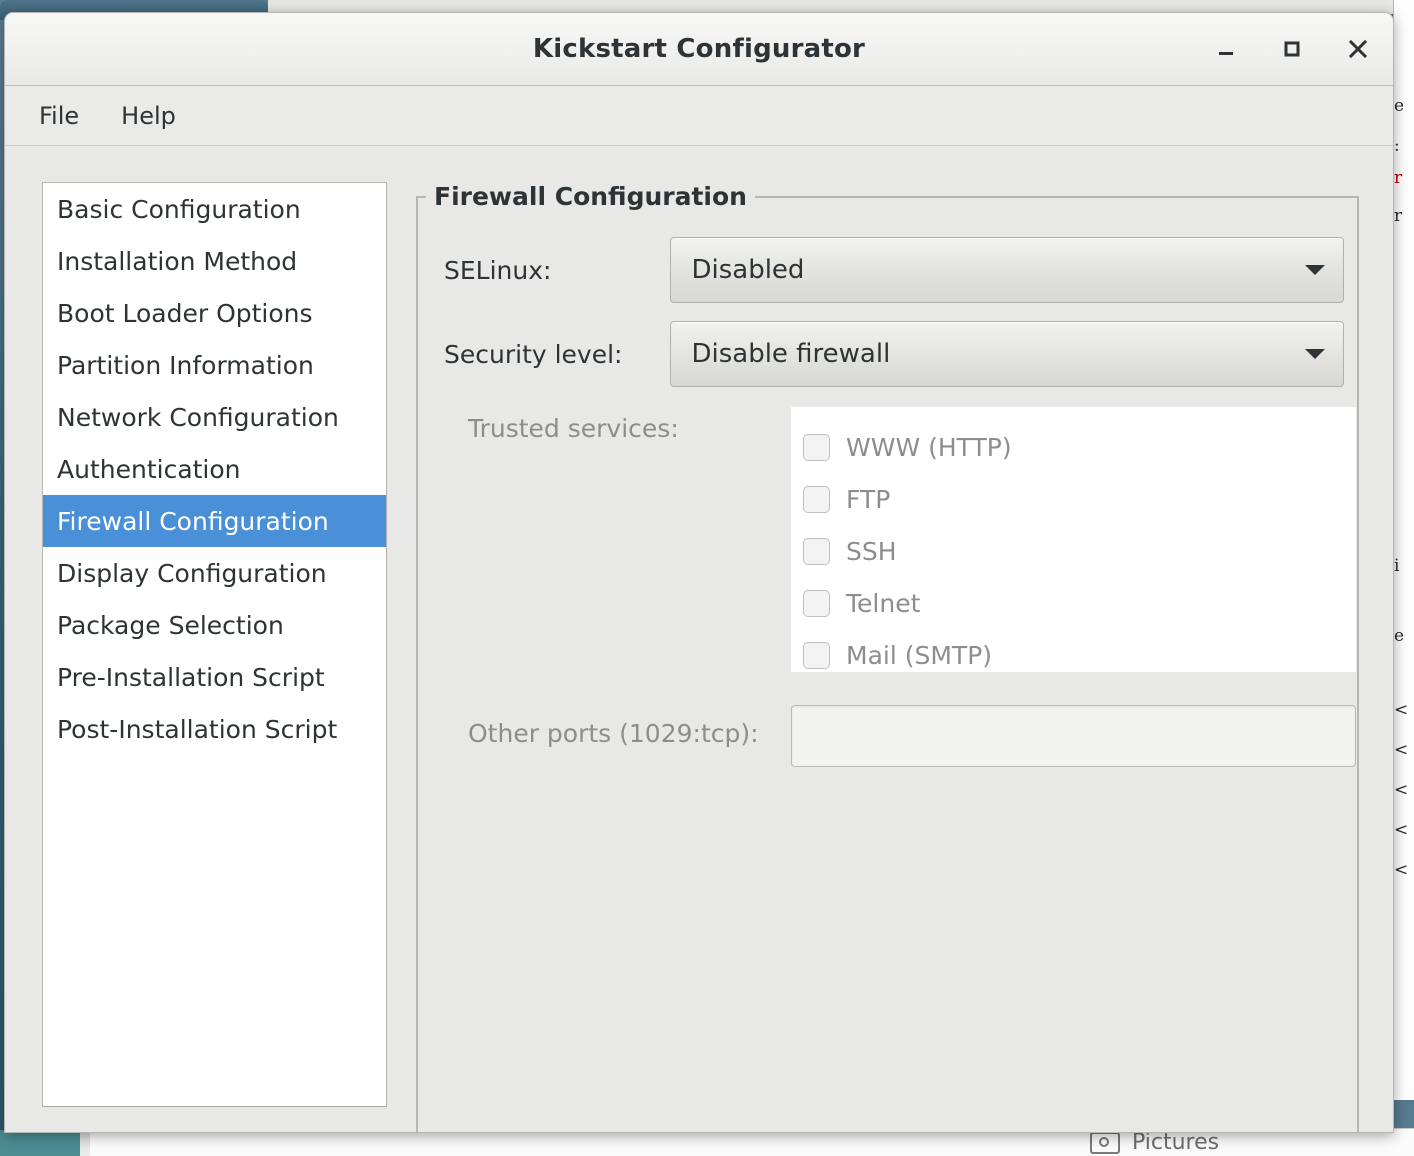 Image resolution: width=1414 pixels, height=1156 pixels. I want to click on sidebar-item-firewall-configuration: Firewall Configuration, so click(214, 521).